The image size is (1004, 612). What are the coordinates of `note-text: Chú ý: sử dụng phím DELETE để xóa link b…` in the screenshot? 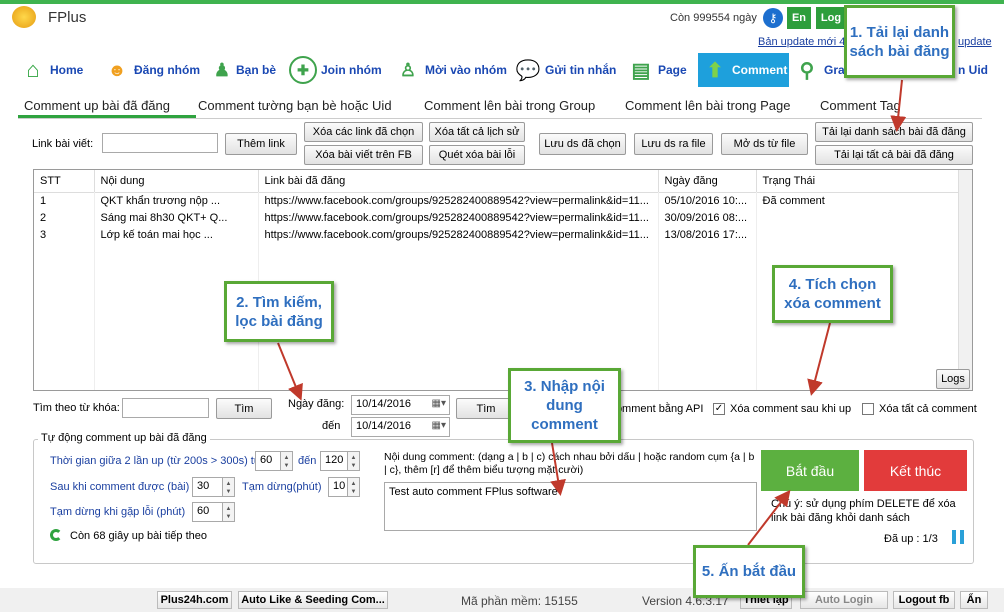 It's located at (863, 511).